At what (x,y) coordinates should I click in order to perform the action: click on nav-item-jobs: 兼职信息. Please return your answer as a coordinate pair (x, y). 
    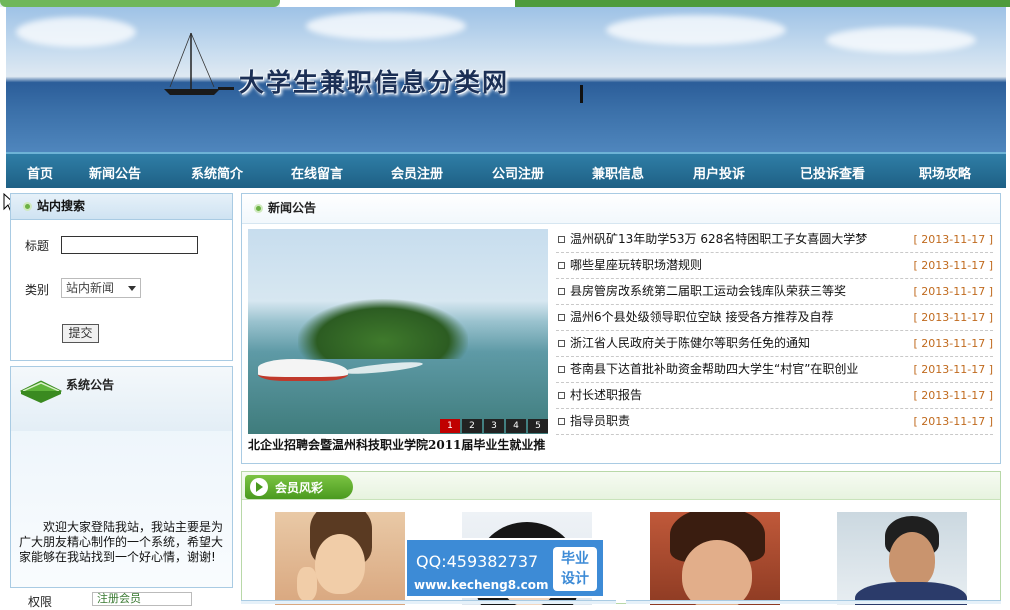
    Looking at the image, I should click on (618, 172).